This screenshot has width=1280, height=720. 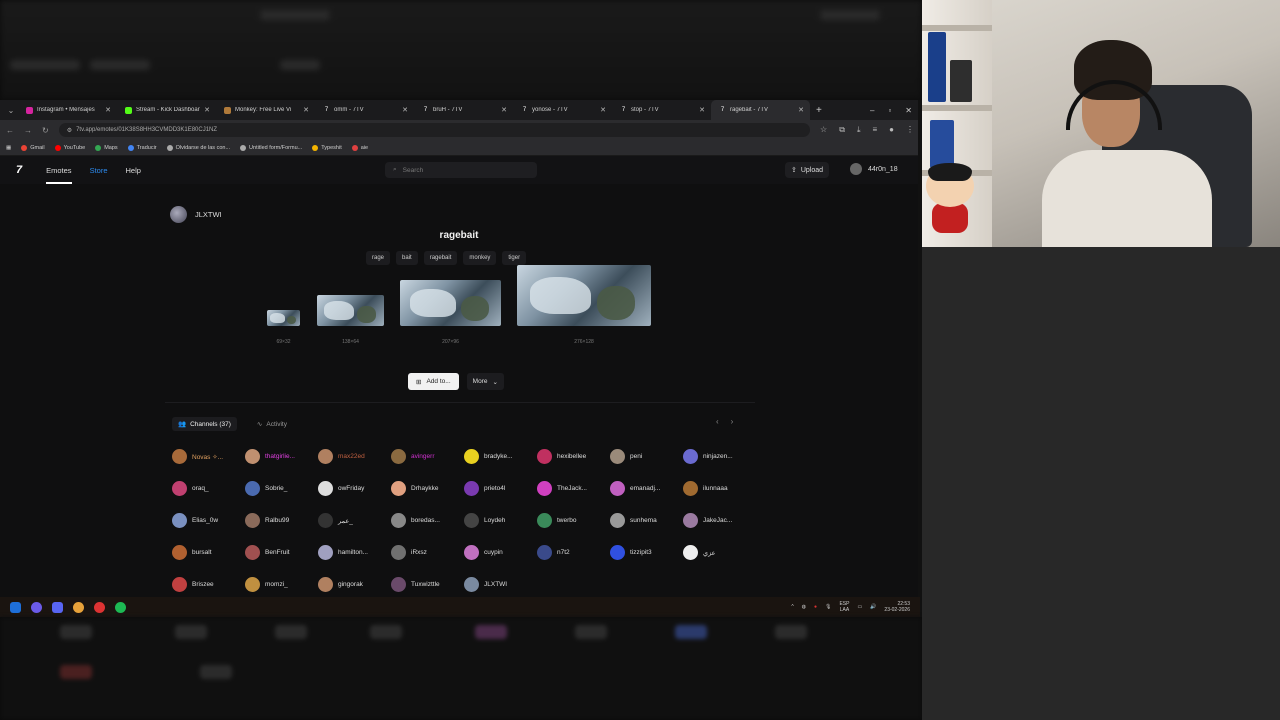 I want to click on maximize-icon: ▫, so click(x=889, y=110).